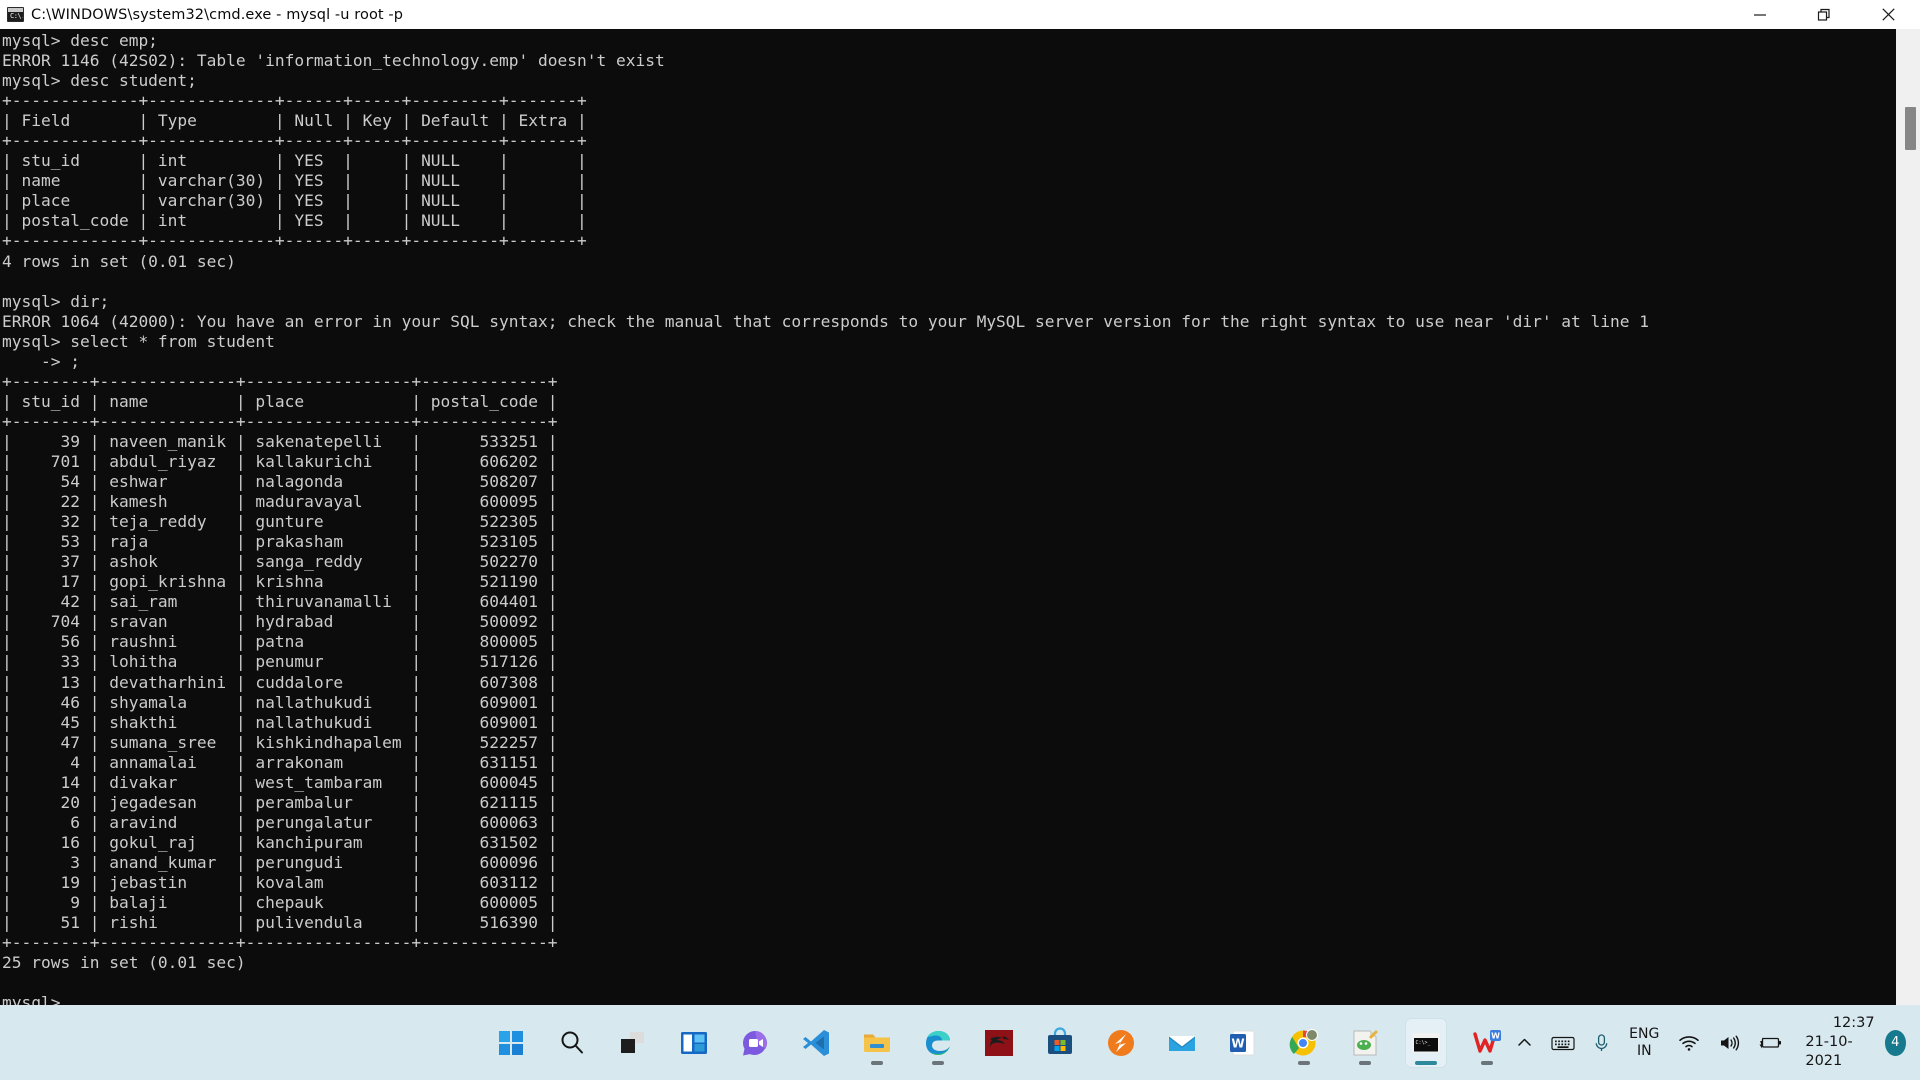  I want to click on cmd-icon: C:\., so click(15, 14).